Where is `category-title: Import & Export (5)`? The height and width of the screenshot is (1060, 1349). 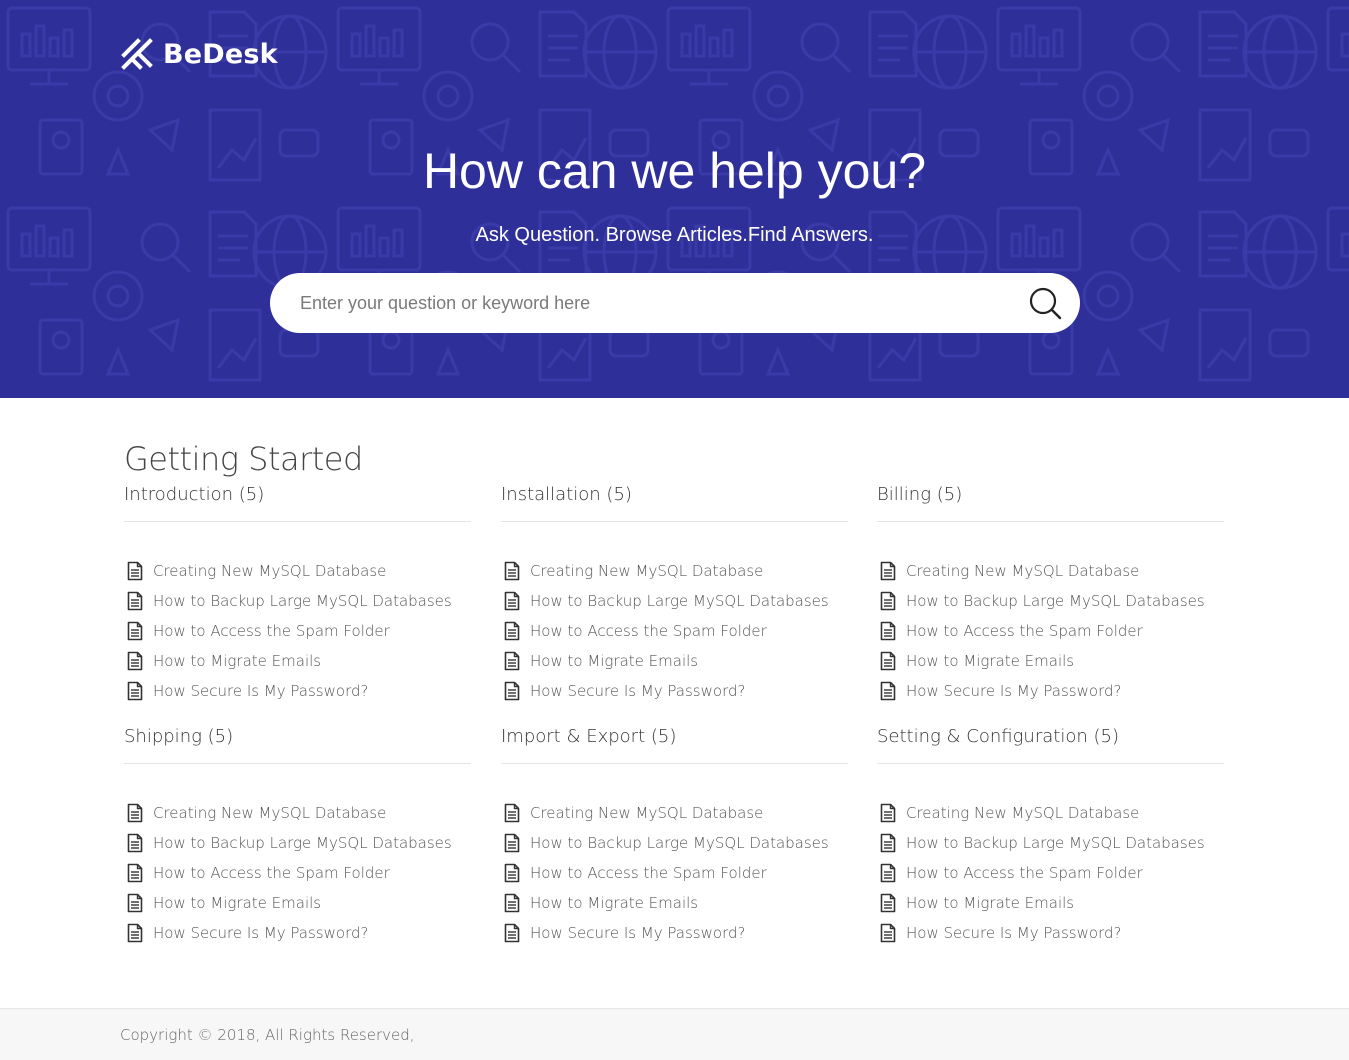
category-title: Import & Export (5) is located at coordinates (674, 745).